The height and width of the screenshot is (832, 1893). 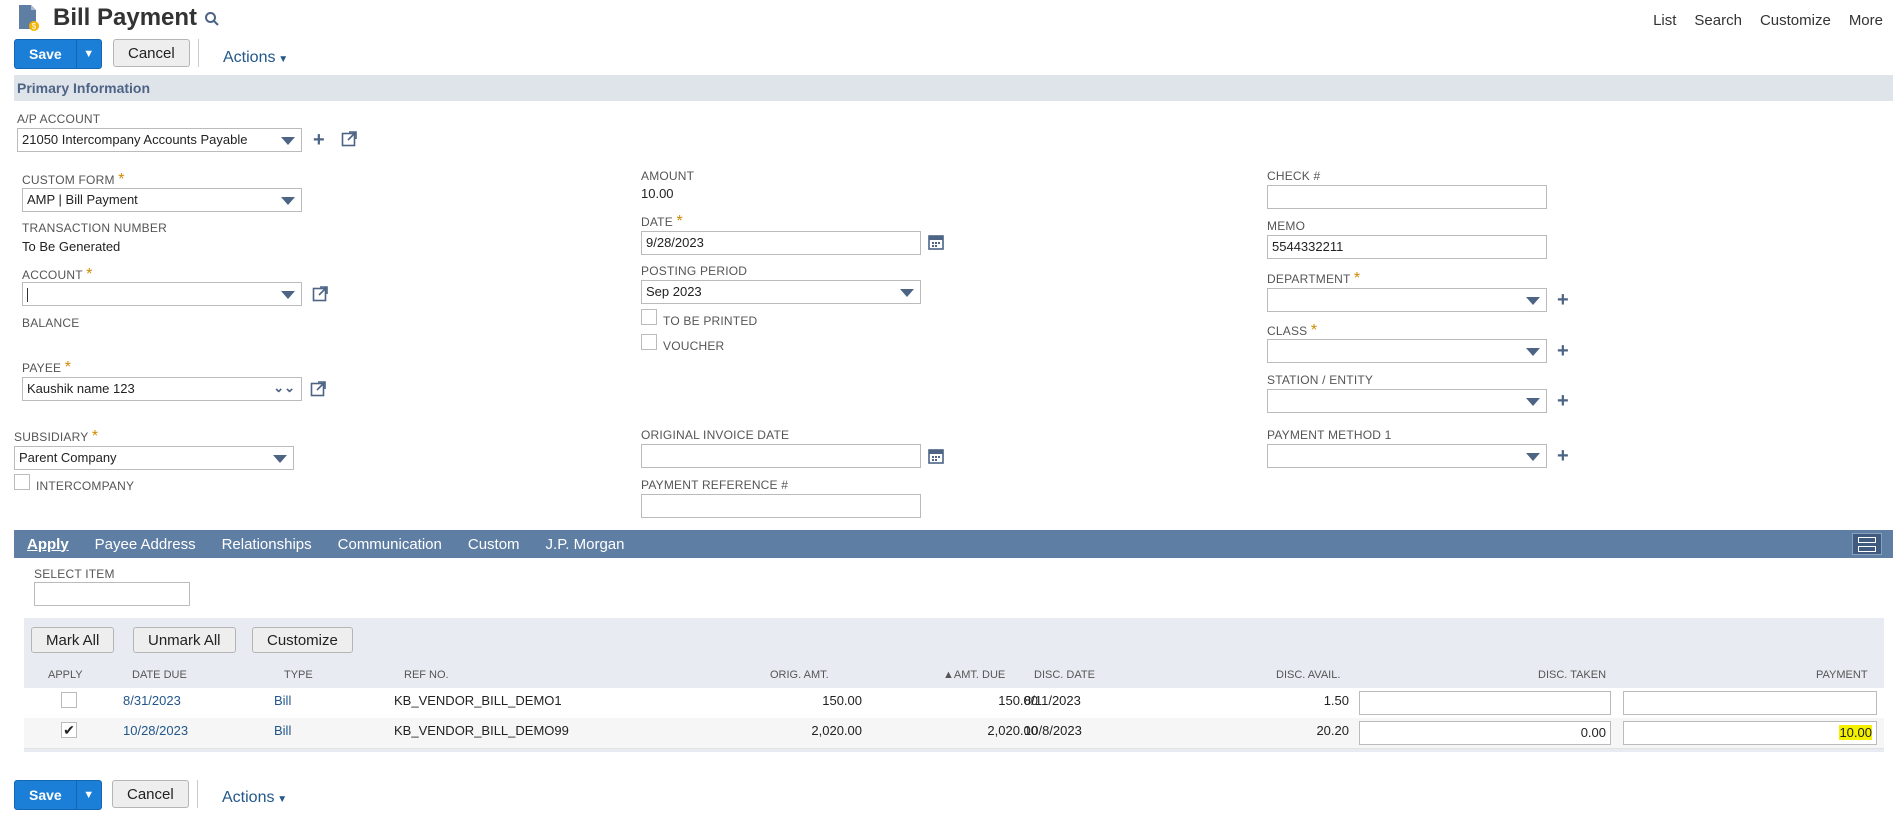 What do you see at coordinates (51, 323) in the screenshot?
I see `balance-label: BALANCE` at bounding box center [51, 323].